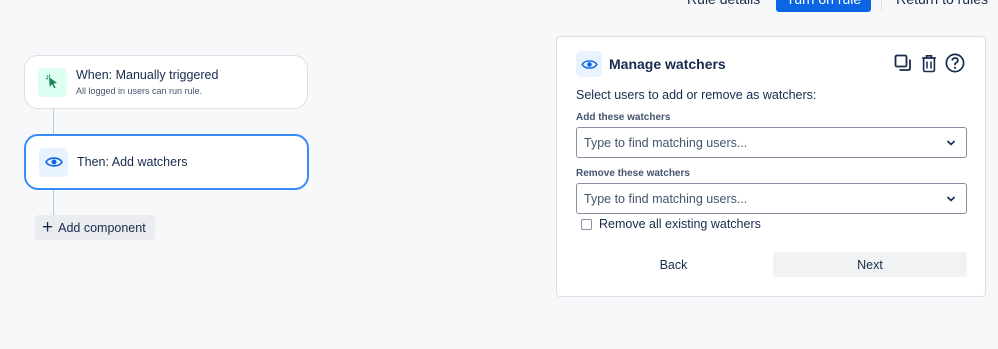 This screenshot has height=349, width=998. I want to click on add-watchers-label: Add these watchers, so click(623, 117).